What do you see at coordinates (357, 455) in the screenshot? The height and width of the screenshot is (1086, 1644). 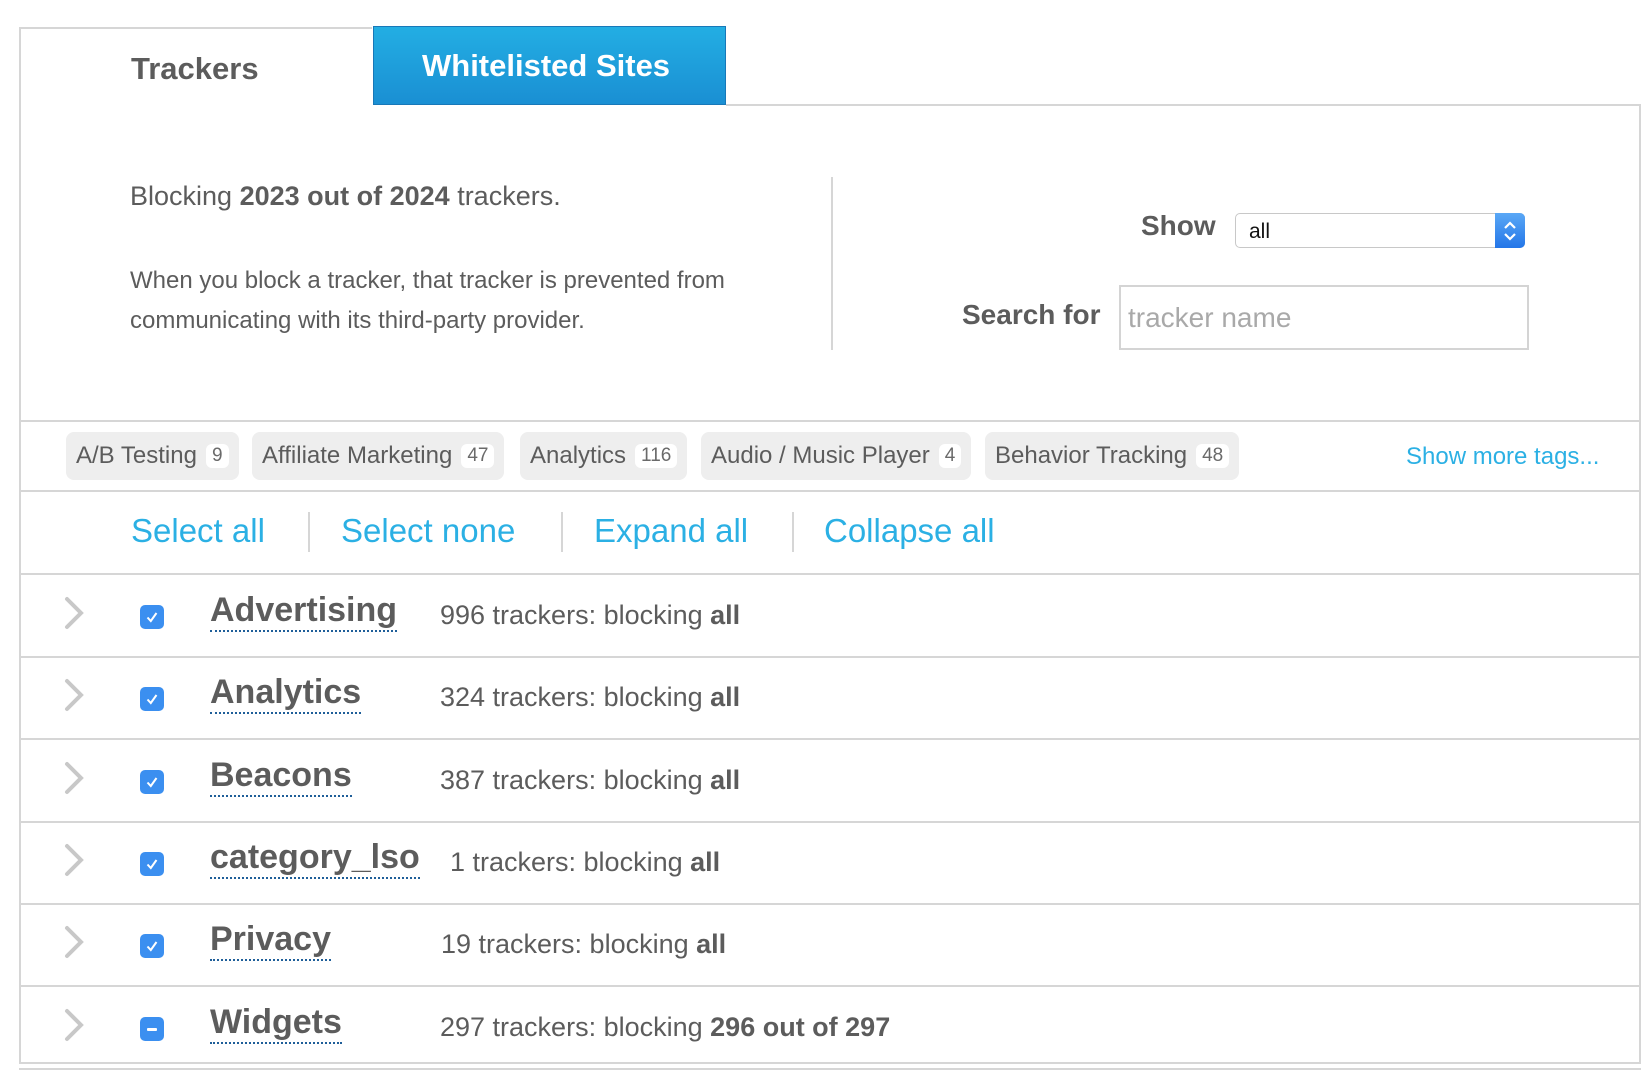 I see `tag-label: Affiliate Marketing` at bounding box center [357, 455].